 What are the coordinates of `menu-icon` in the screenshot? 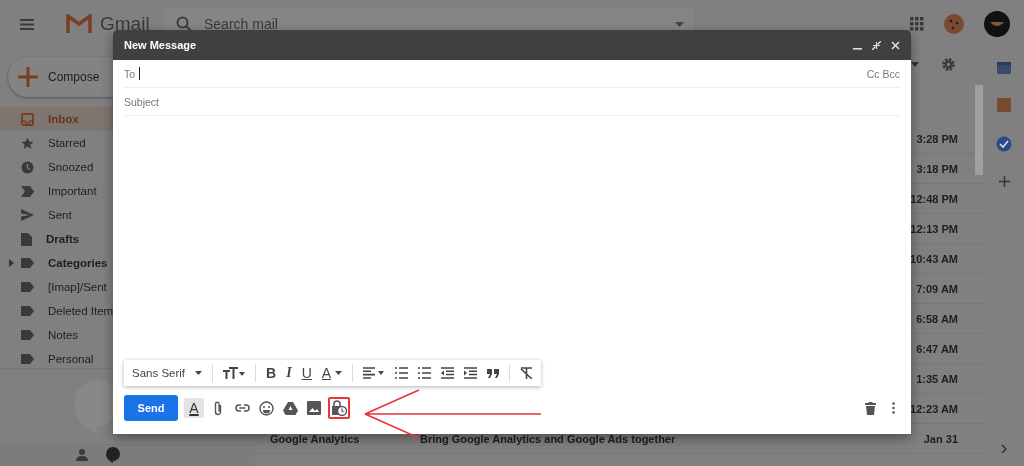 It's located at (27, 24).